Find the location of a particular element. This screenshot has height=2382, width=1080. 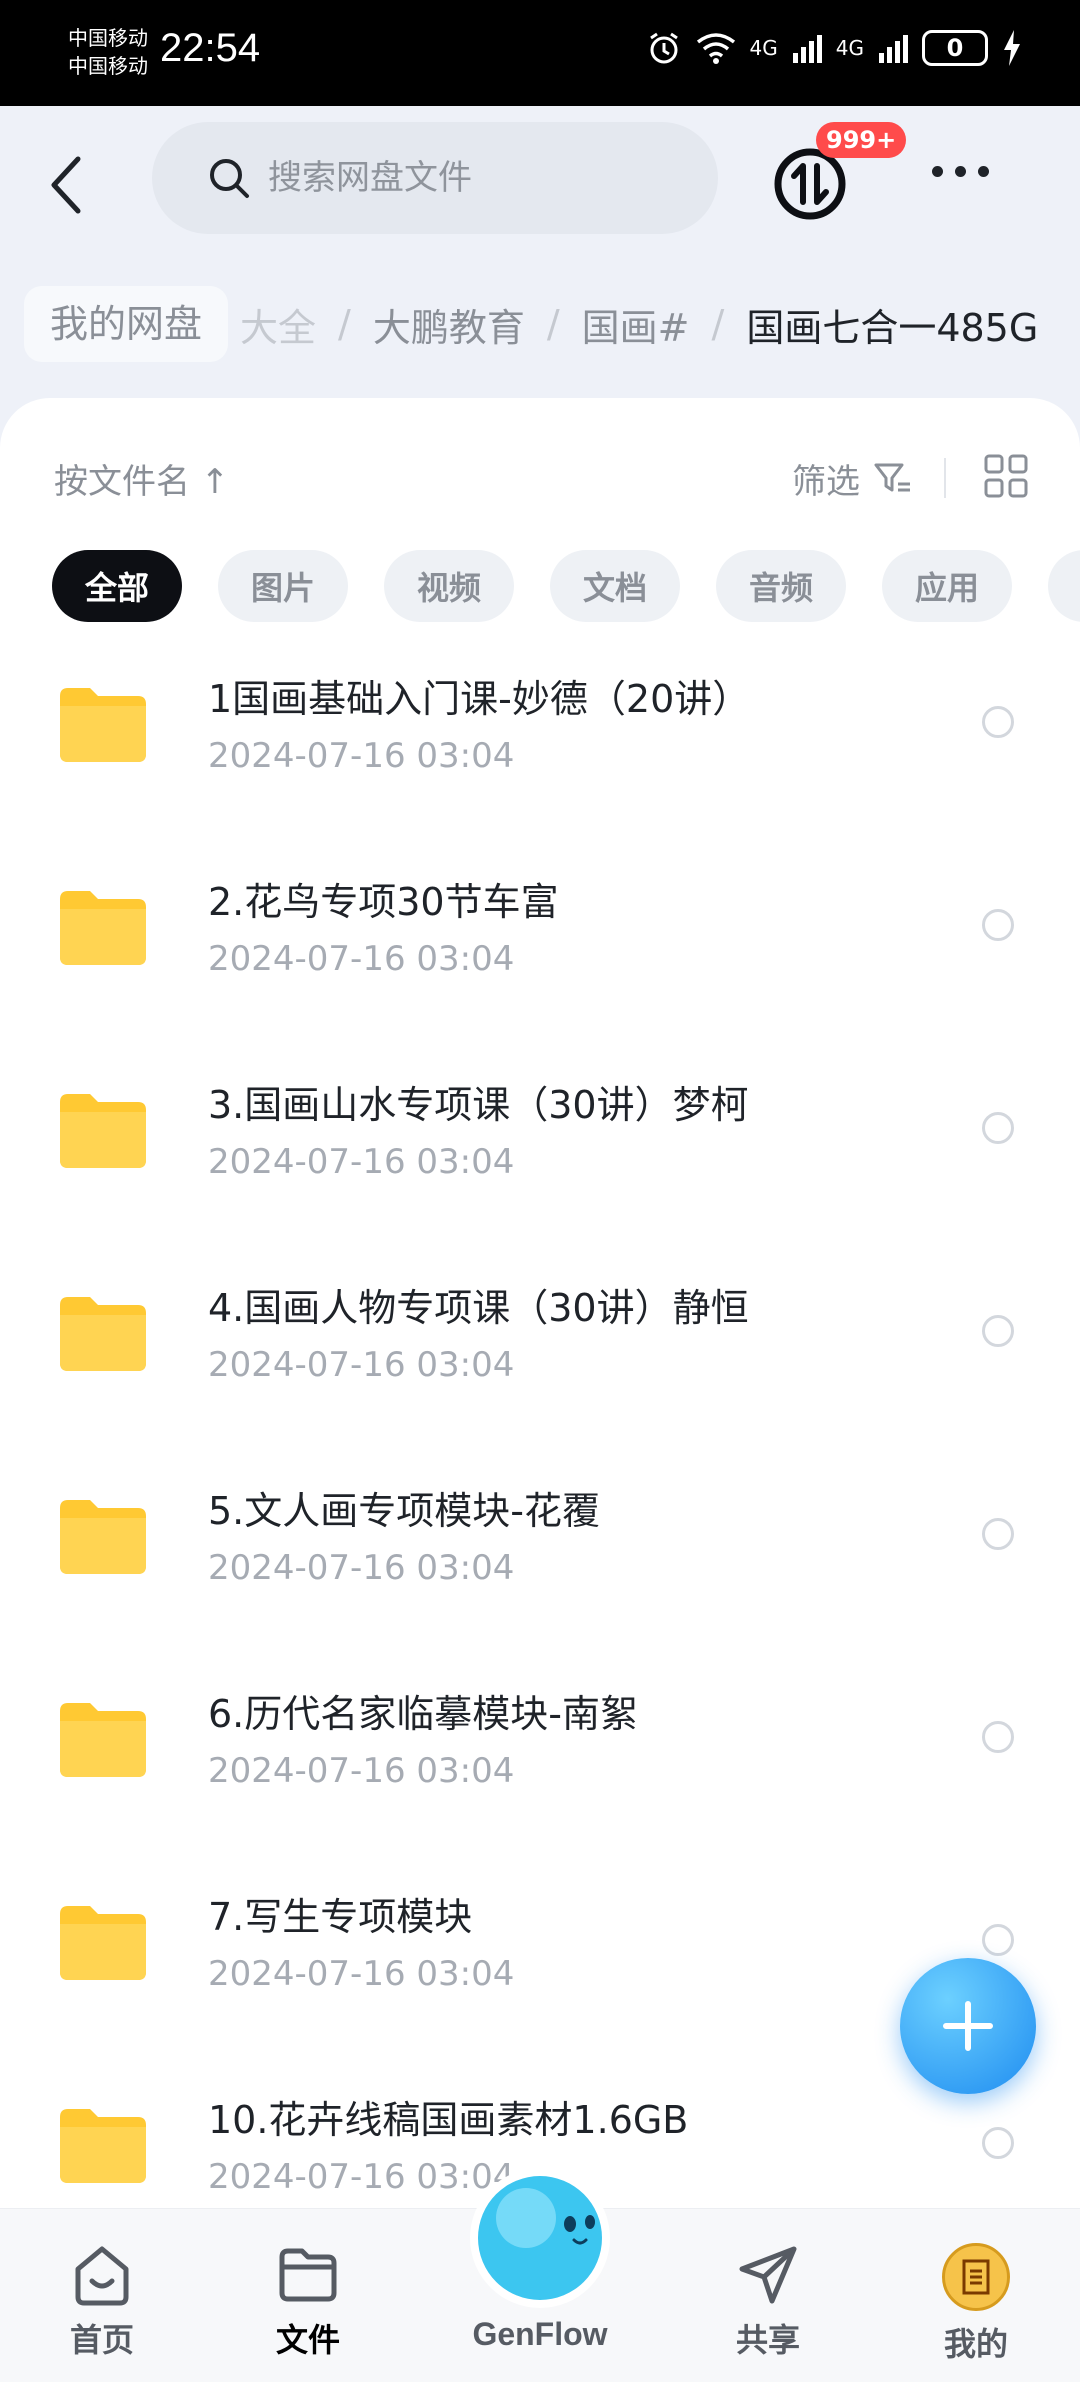

back-button is located at coordinates (66, 185).